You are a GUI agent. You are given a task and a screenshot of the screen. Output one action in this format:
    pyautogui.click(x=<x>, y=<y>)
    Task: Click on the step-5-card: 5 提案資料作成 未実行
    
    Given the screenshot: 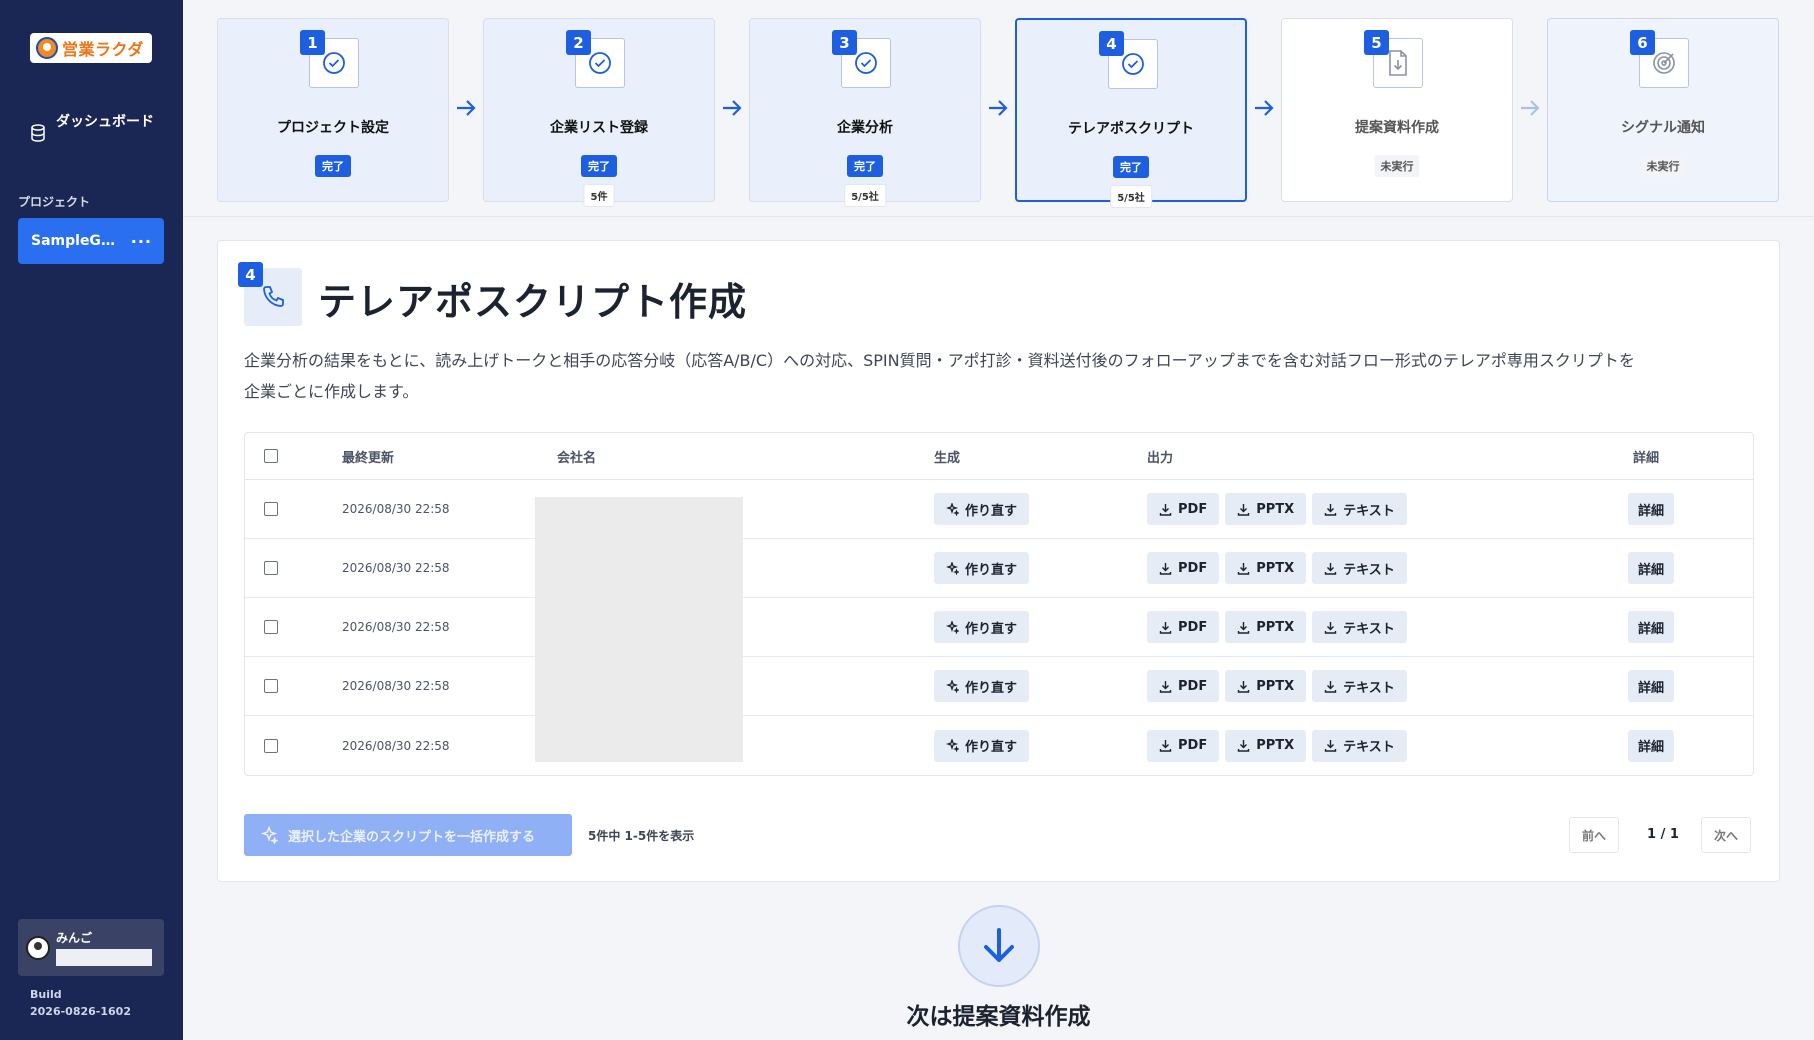 What is the action you would take?
    pyautogui.click(x=1397, y=110)
    